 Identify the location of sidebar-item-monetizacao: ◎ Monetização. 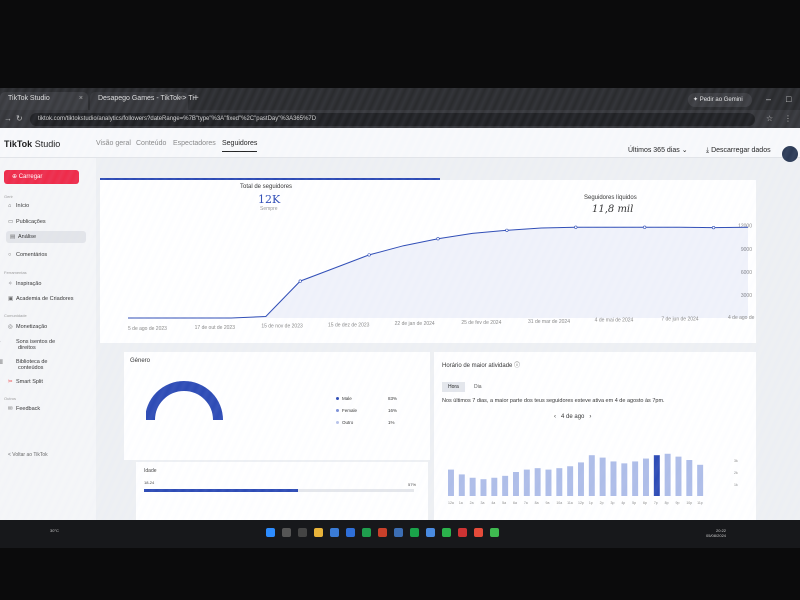
(48, 327).